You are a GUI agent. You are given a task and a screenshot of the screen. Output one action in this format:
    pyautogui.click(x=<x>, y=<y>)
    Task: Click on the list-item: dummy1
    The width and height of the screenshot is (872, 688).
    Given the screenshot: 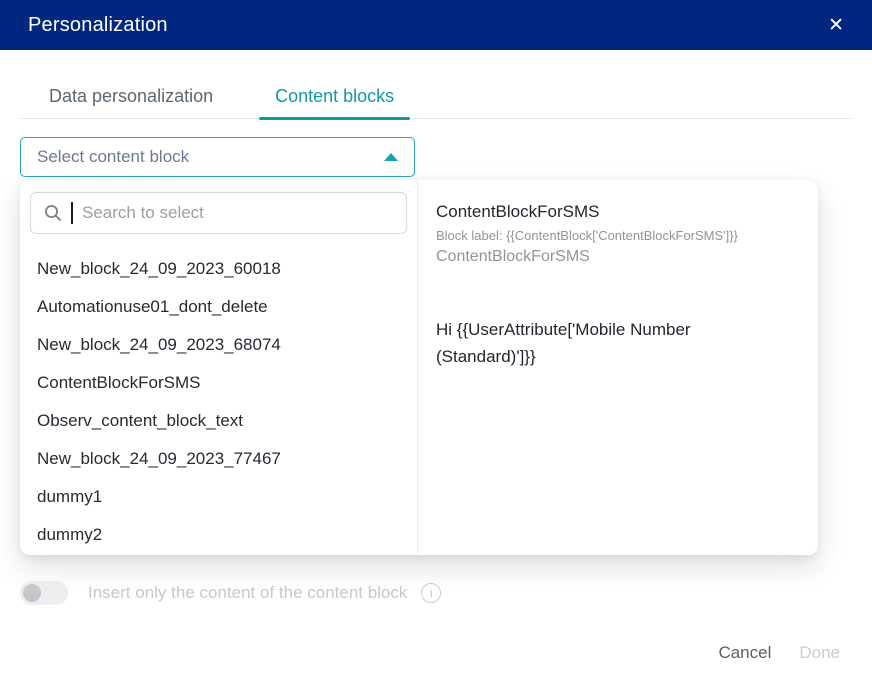 What is the action you would take?
    pyautogui.click(x=218, y=497)
    